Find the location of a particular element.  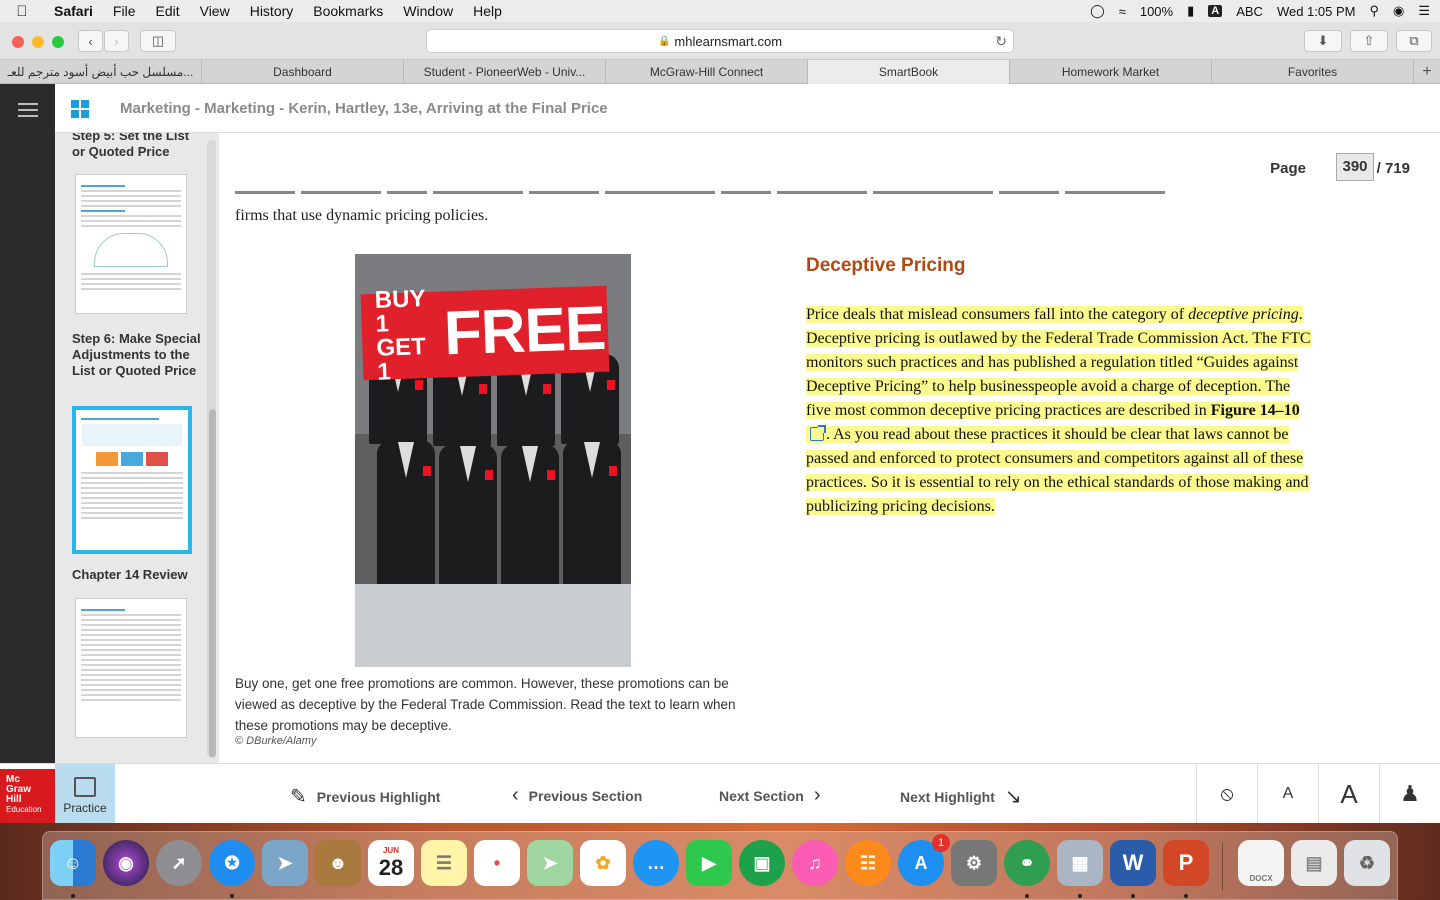

apps-grid-icon is located at coordinates (80, 109).